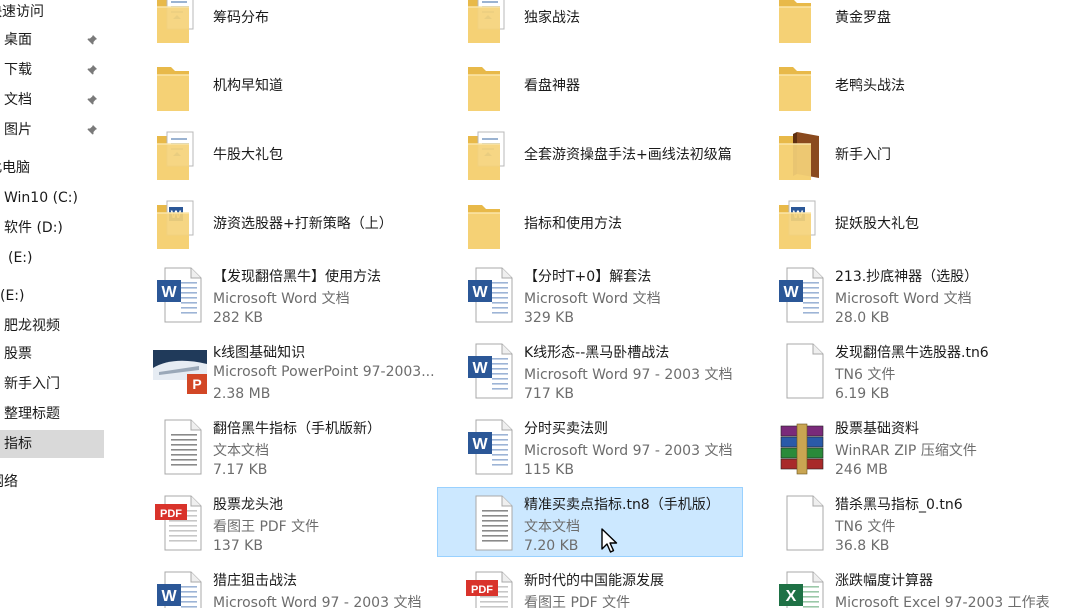 The height and width of the screenshot is (608, 1080). I want to click on nav-item-beginner: 新手入门, so click(52, 384).